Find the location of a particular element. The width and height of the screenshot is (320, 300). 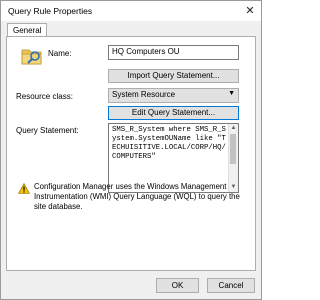

scroll-up-icon: ▲ is located at coordinates (233, 128).